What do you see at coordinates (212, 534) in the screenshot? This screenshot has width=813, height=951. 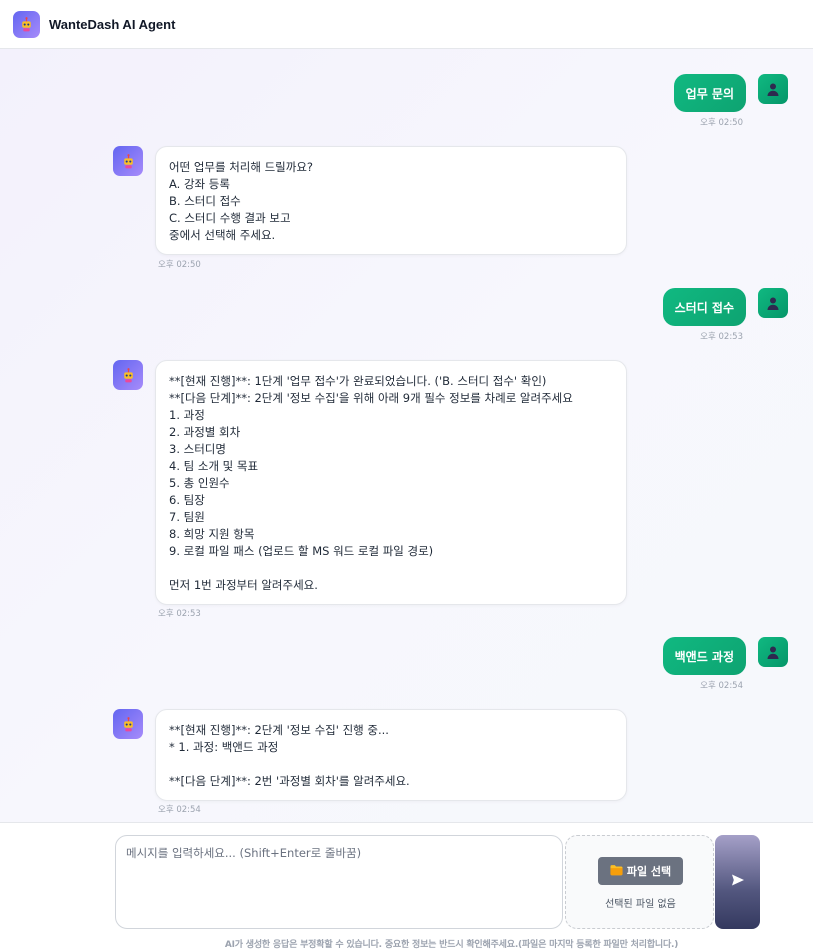 I see `message-line: 8. 희망 지원 항목` at bounding box center [212, 534].